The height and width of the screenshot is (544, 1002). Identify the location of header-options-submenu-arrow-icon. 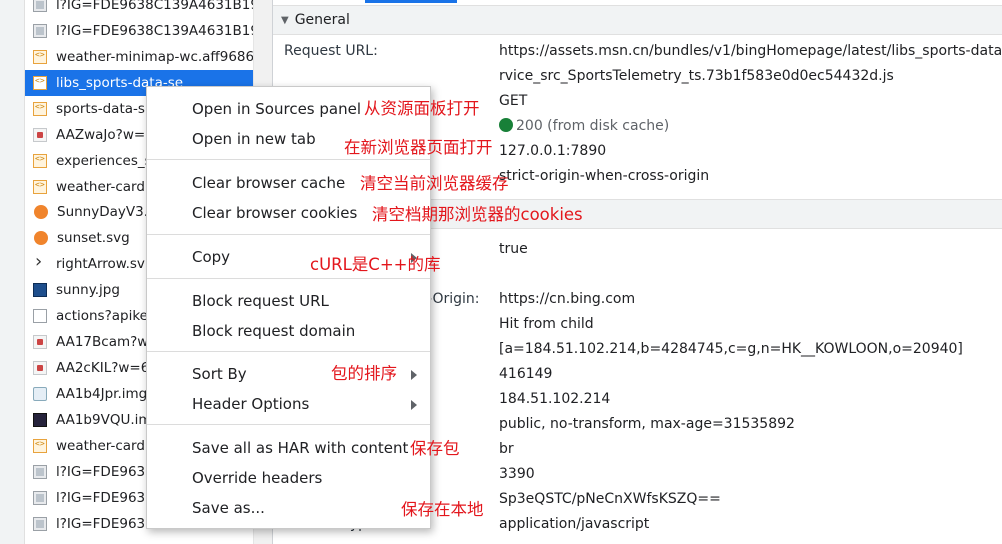
(414, 405).